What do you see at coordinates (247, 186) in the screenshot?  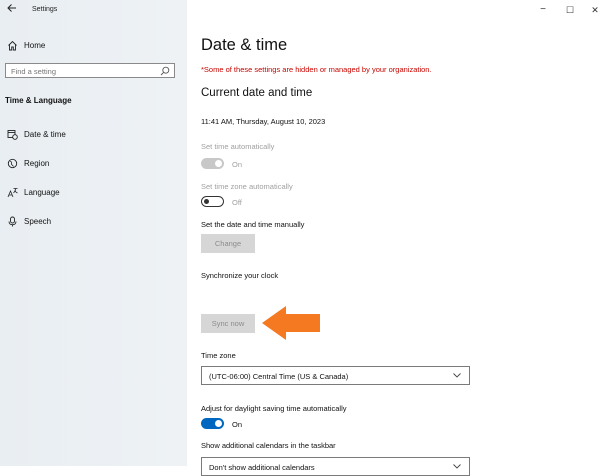 I see `set-tz-auto-label: Set time zone automatically` at bounding box center [247, 186].